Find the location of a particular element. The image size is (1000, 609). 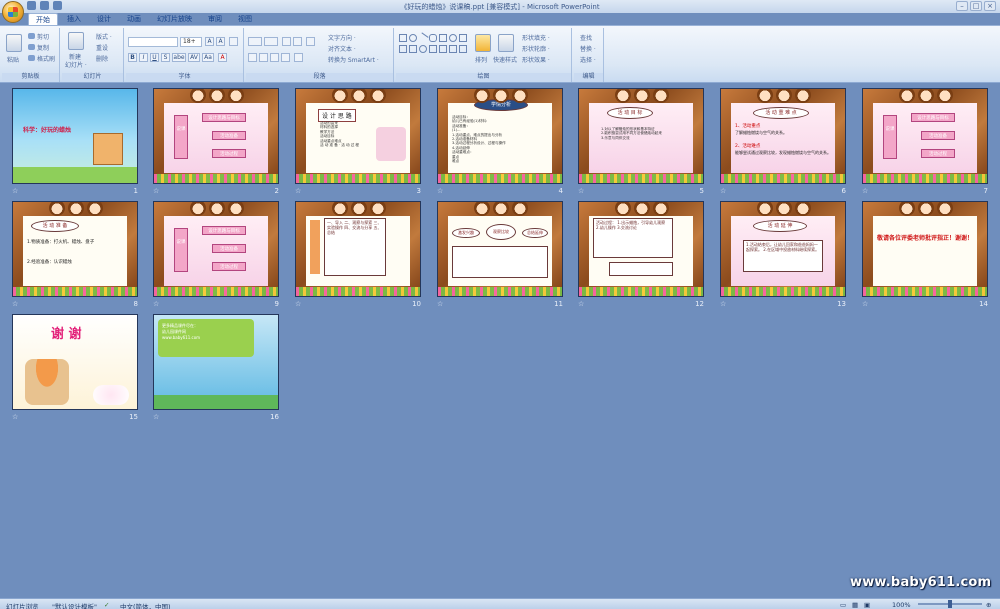

slide-thumbnail-2: 说课 设计思路与目标 活动准备 活动过程 ☆ 2 is located at coordinates (216, 141).